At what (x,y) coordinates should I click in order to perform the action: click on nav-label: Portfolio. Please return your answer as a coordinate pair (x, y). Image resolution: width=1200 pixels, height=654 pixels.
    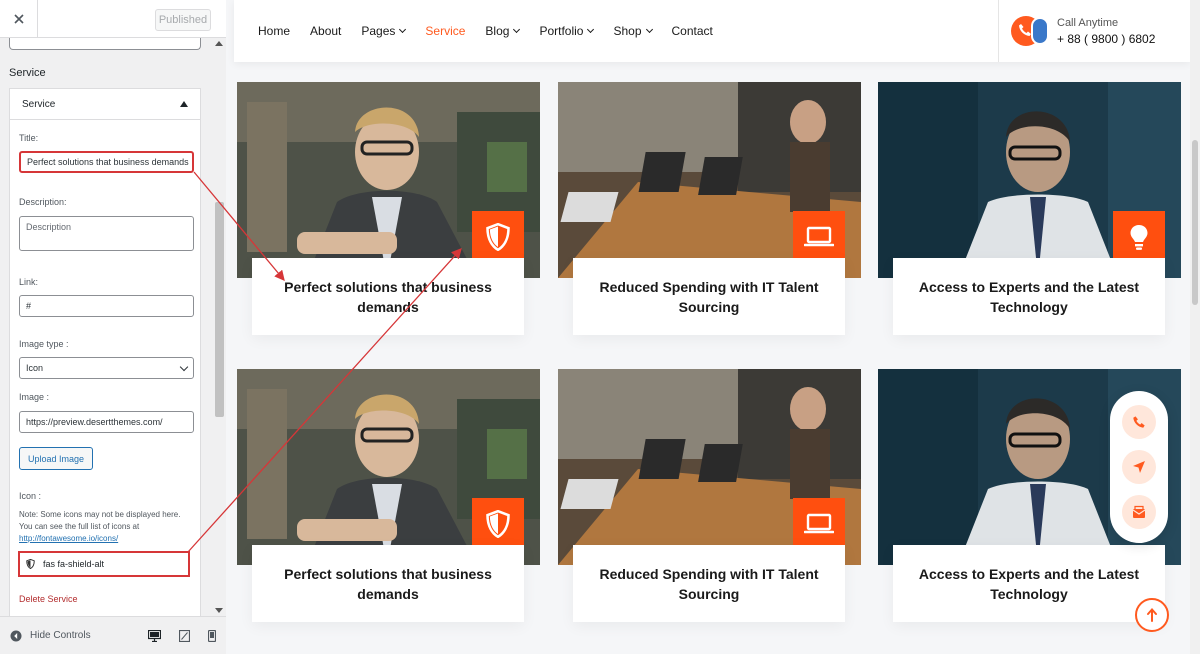
    Looking at the image, I should click on (561, 31).